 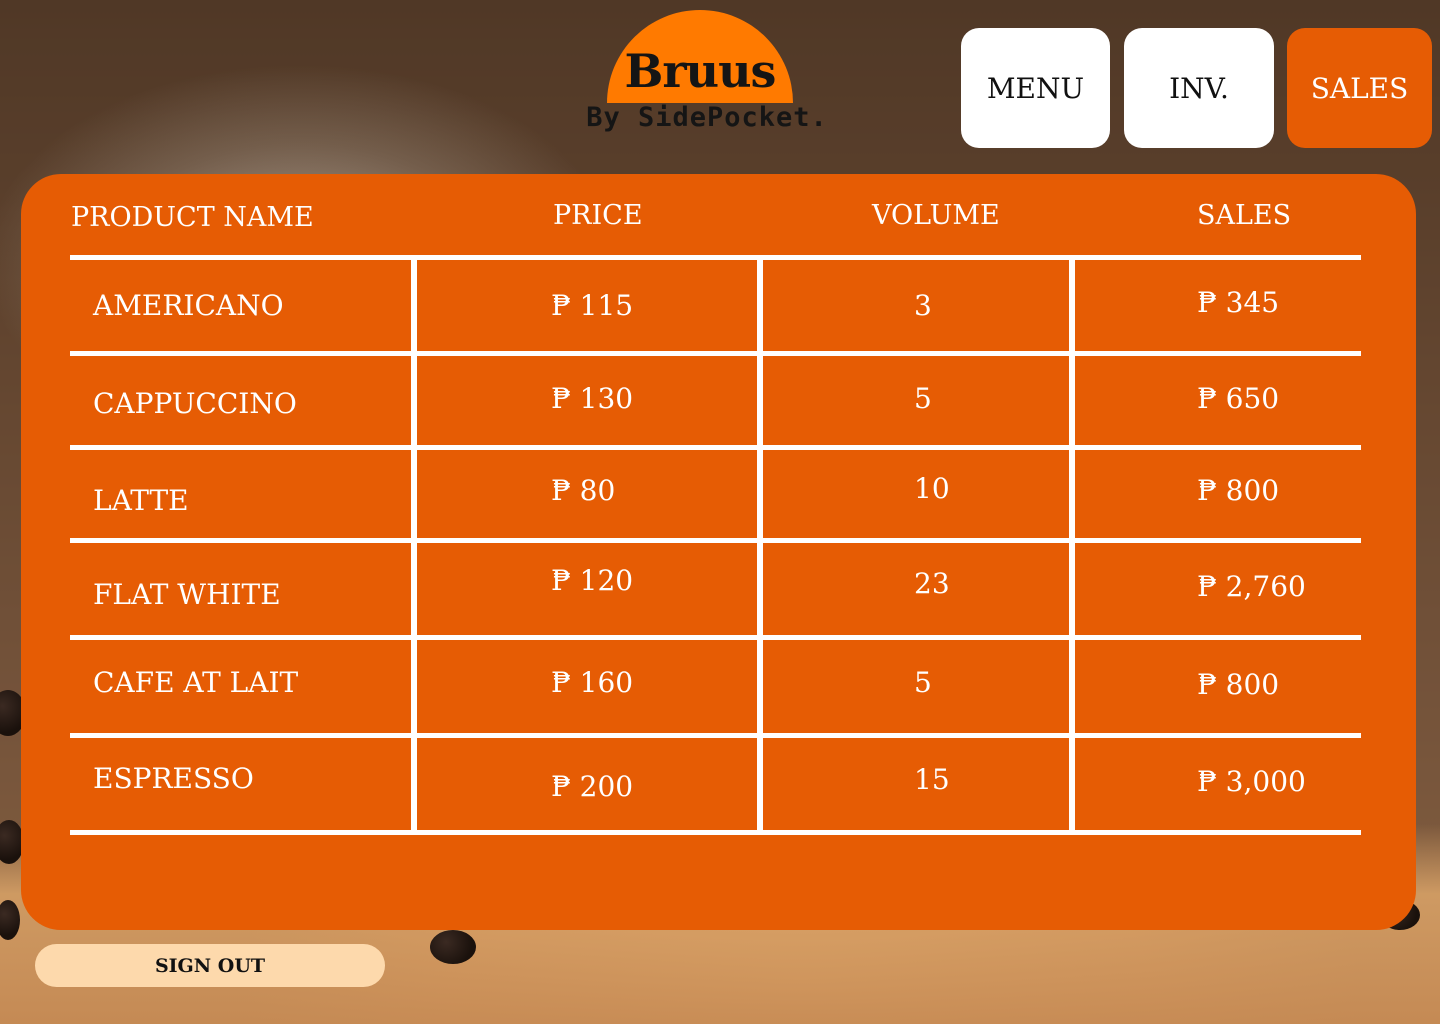 What do you see at coordinates (932, 779) in the screenshot?
I see `table-cell-volume: 15` at bounding box center [932, 779].